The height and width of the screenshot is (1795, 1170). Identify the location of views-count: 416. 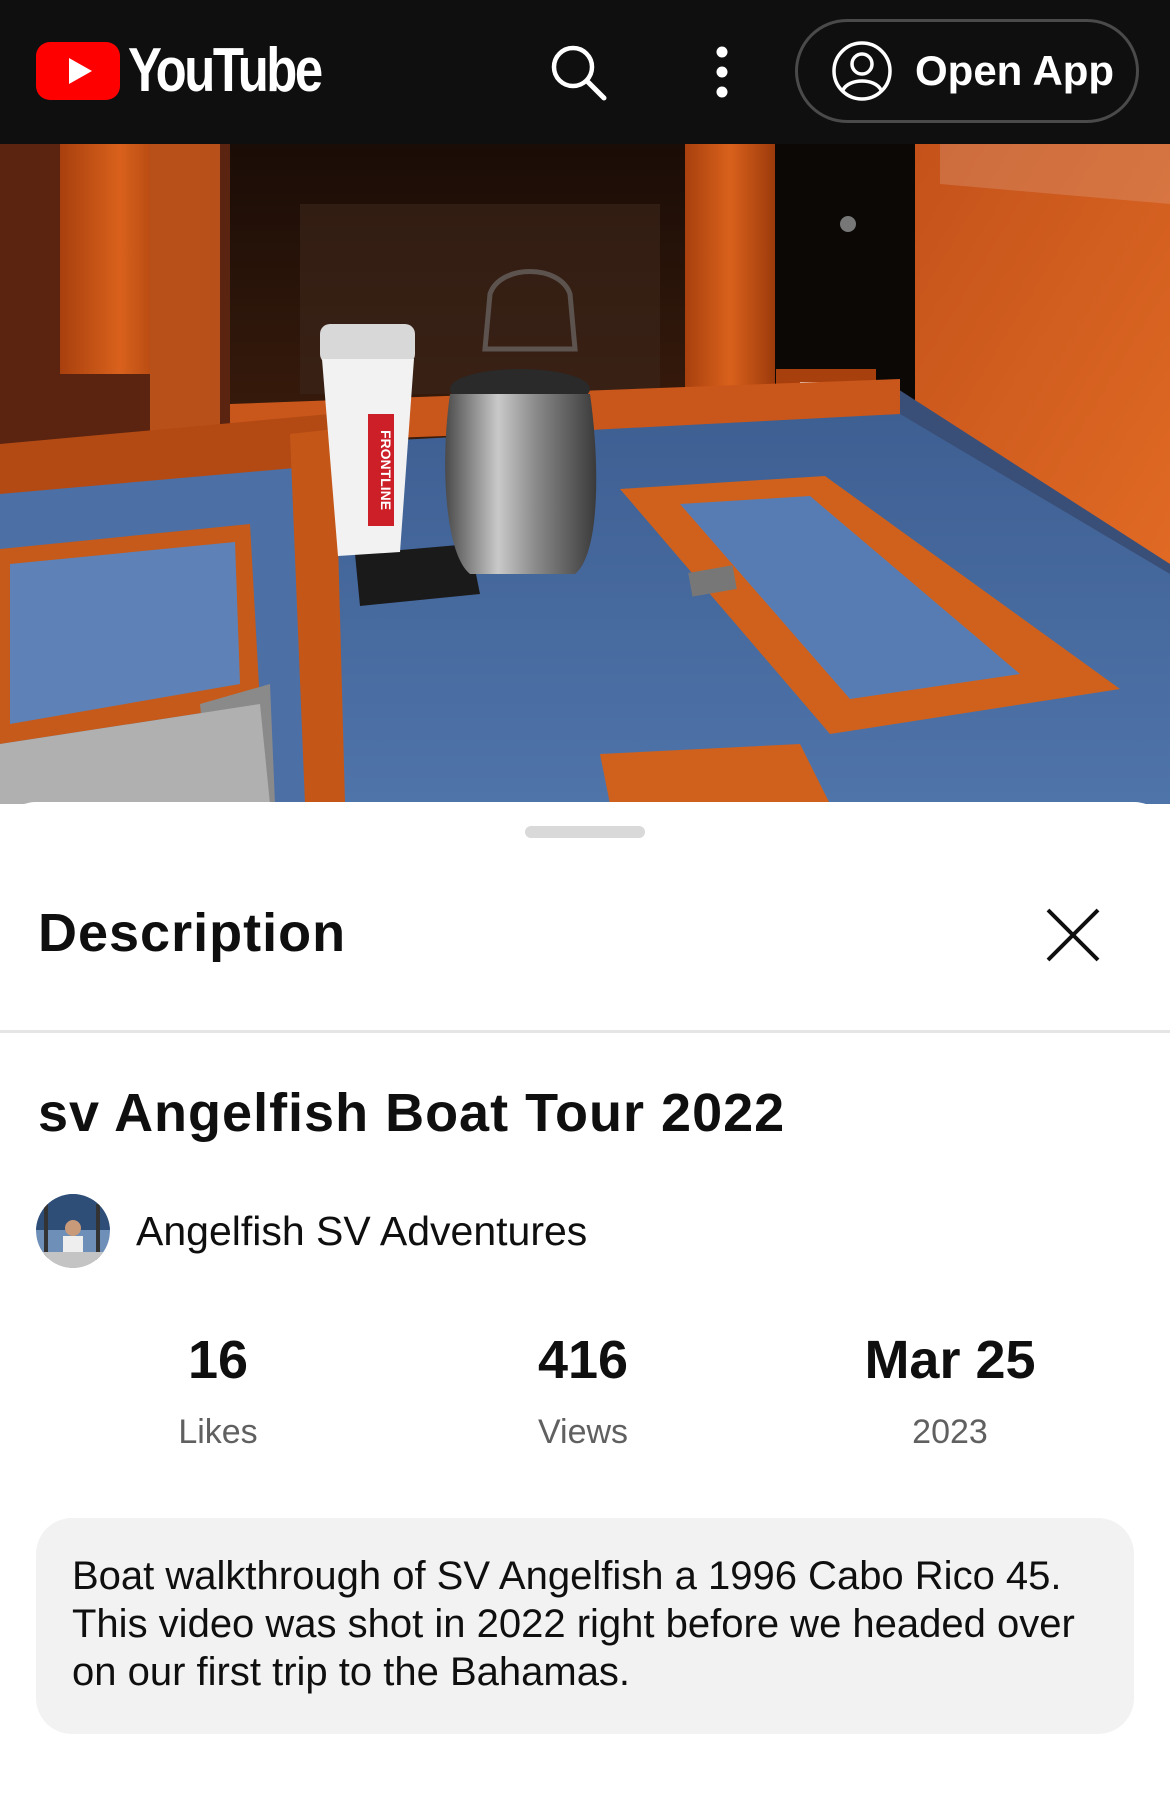
(583, 1360).